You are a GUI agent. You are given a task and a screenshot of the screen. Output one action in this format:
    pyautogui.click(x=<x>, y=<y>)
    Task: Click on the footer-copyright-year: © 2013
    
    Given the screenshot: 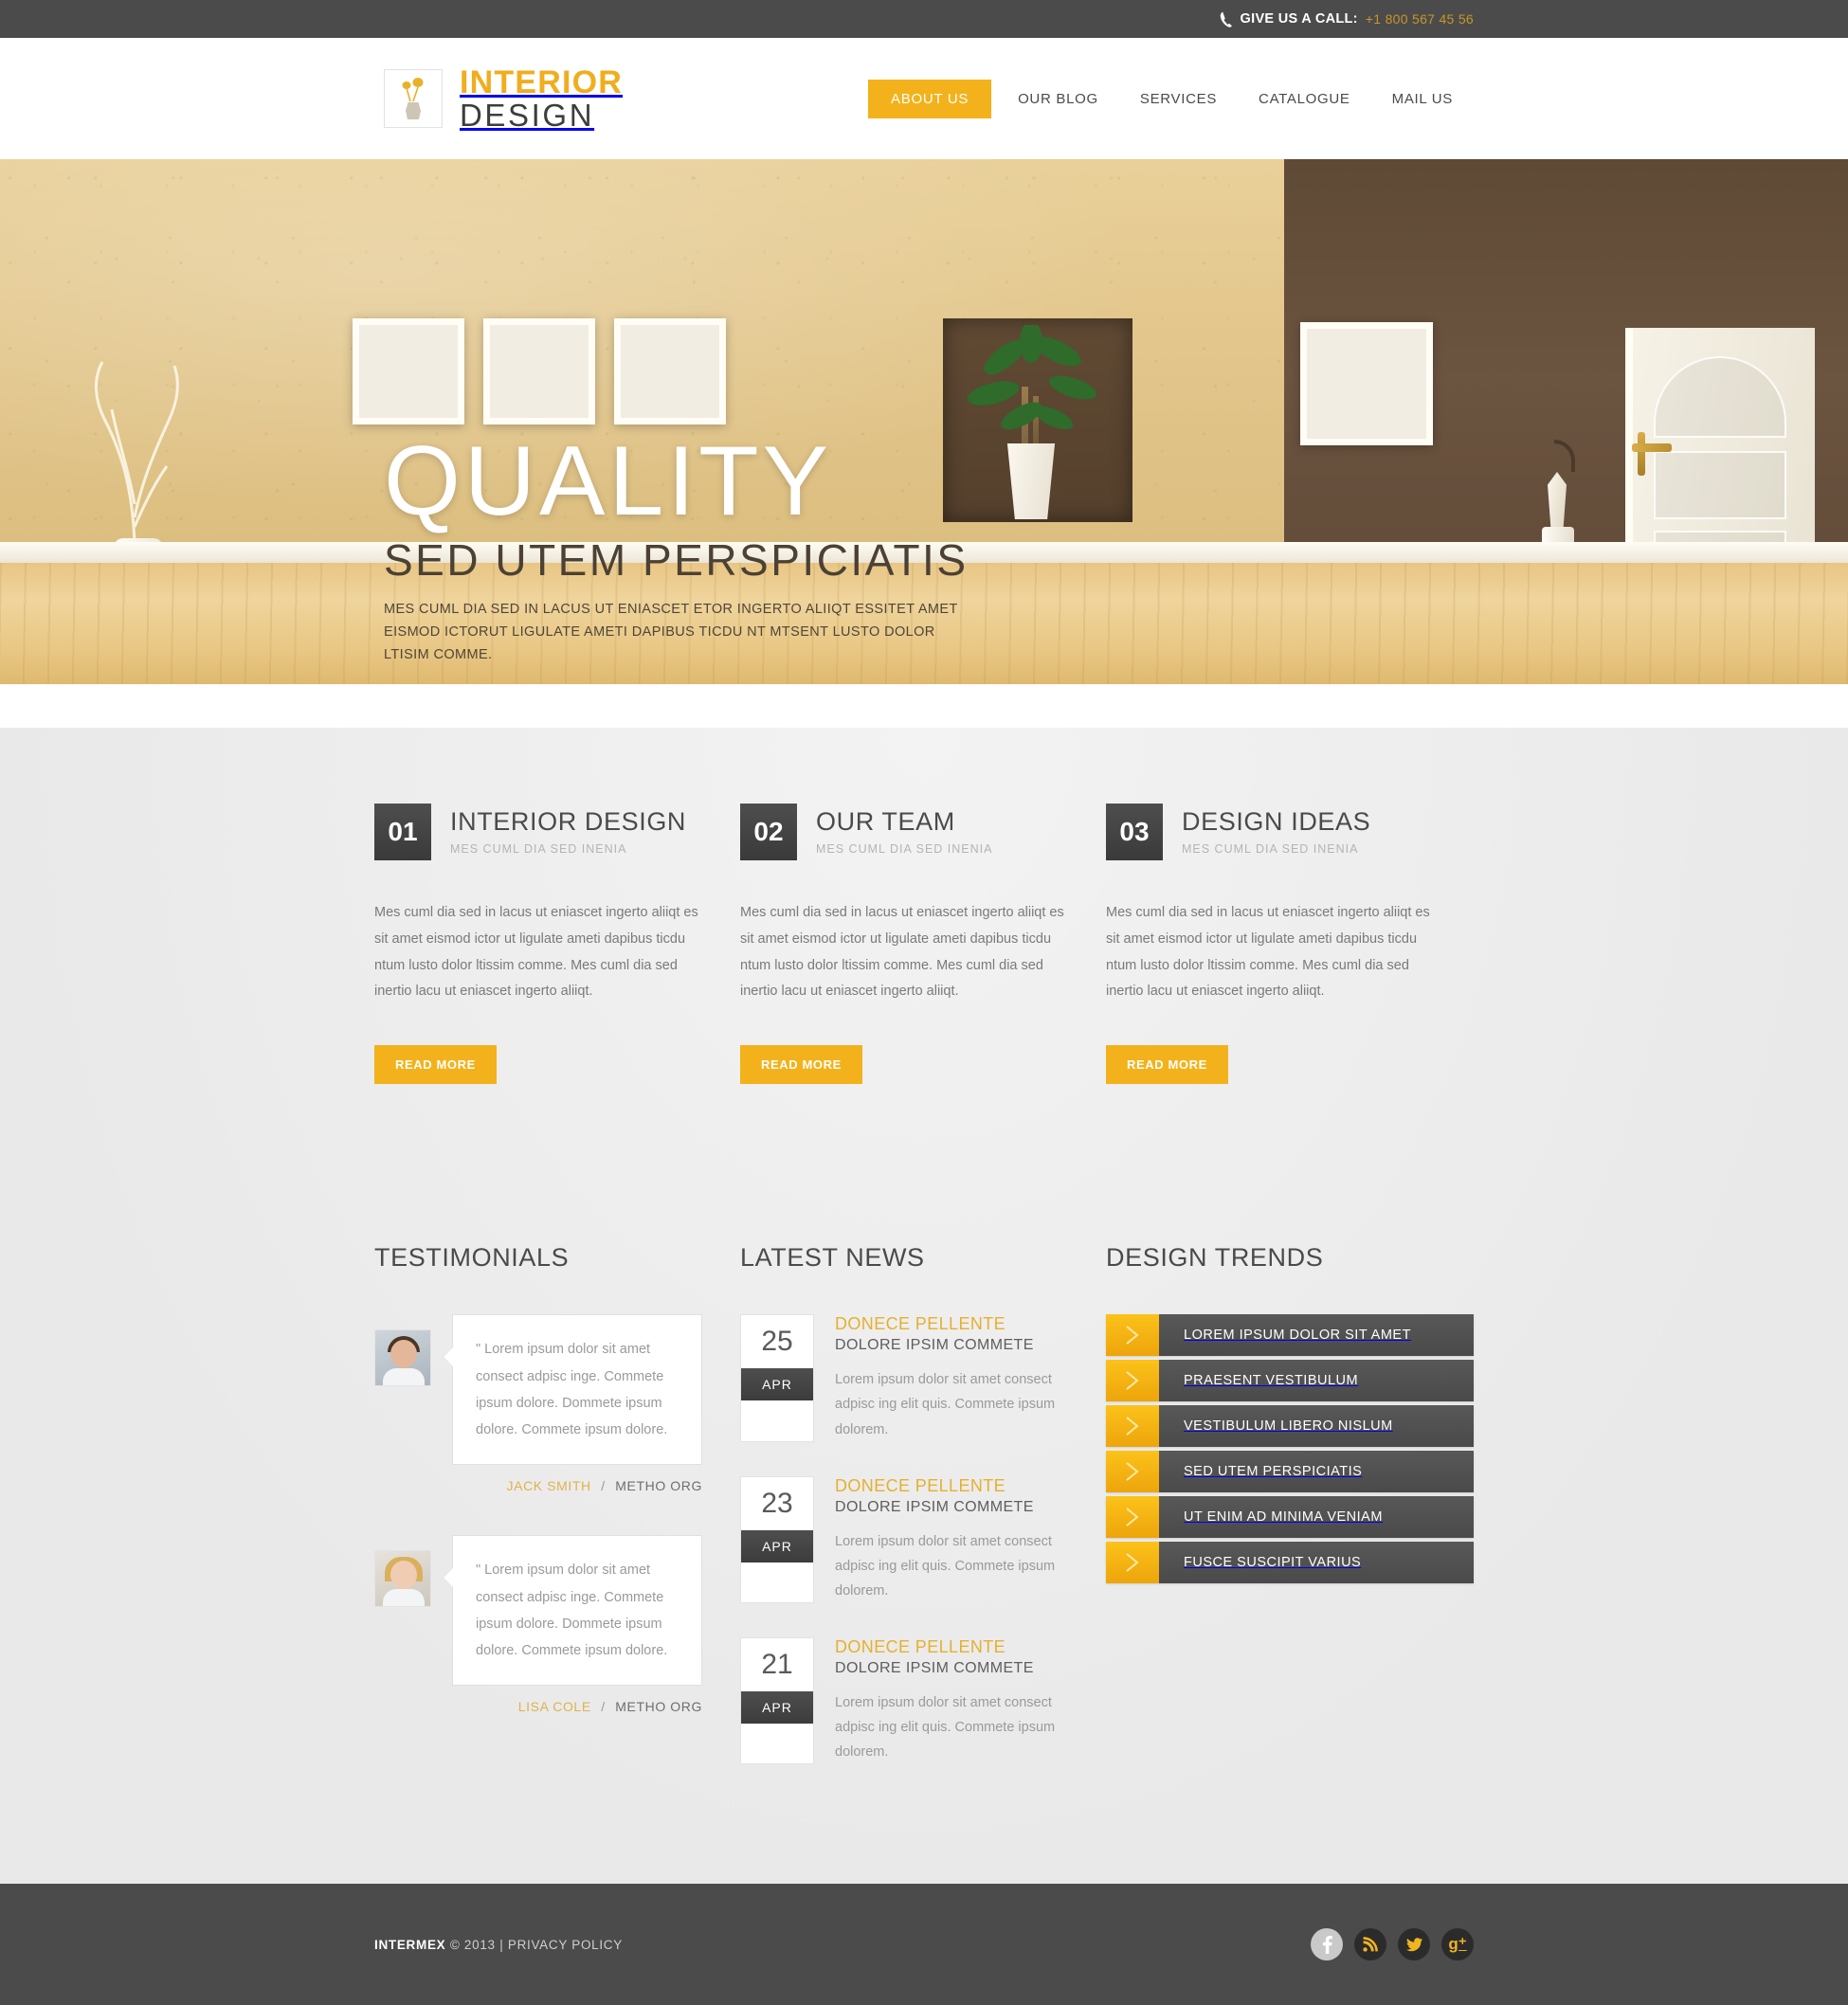 What is the action you would take?
    pyautogui.click(x=473, y=1945)
    